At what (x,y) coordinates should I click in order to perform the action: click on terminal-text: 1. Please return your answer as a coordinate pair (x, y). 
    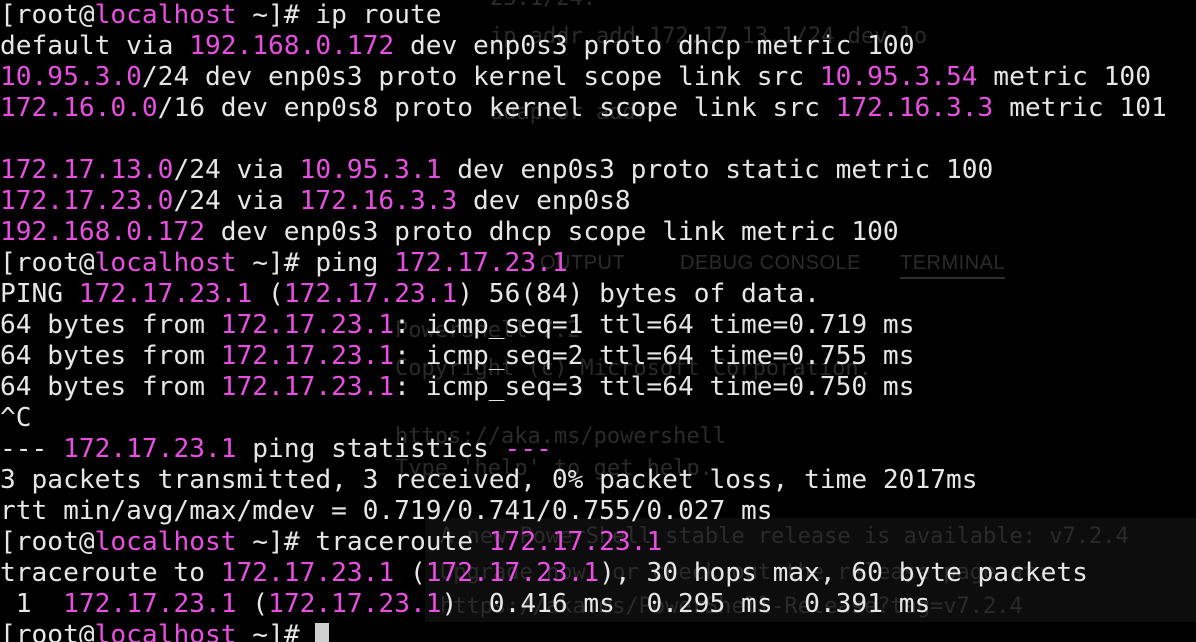
    Looking at the image, I should click on (32, 604).